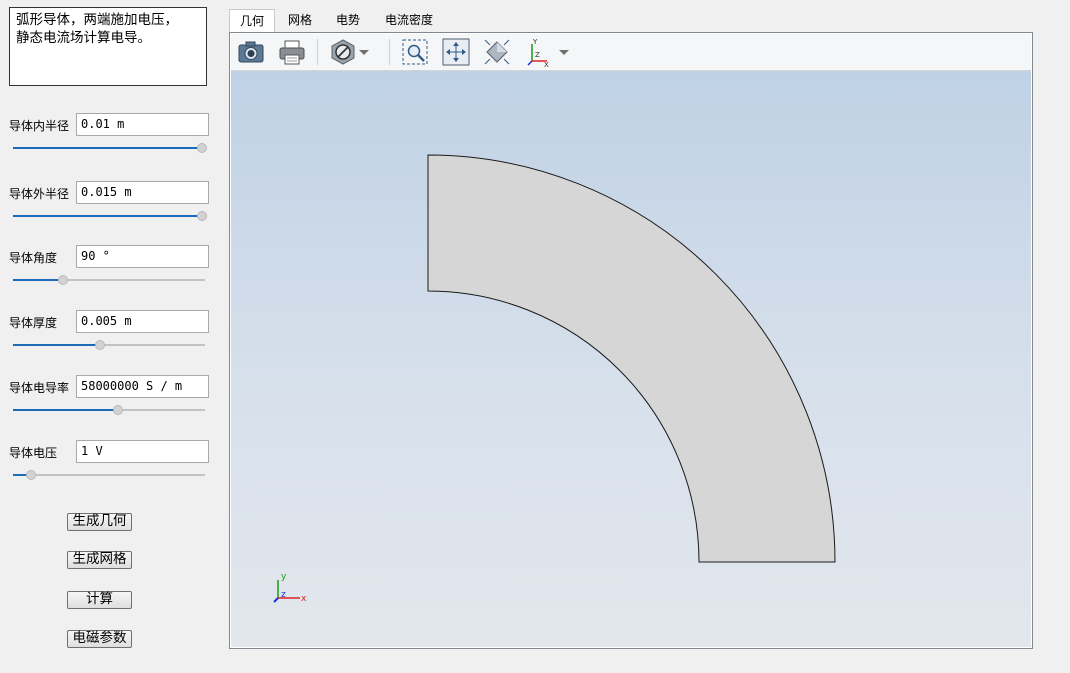 The image size is (1070, 673). What do you see at coordinates (142, 451) in the screenshot?
I see `voltage-input: 1 V` at bounding box center [142, 451].